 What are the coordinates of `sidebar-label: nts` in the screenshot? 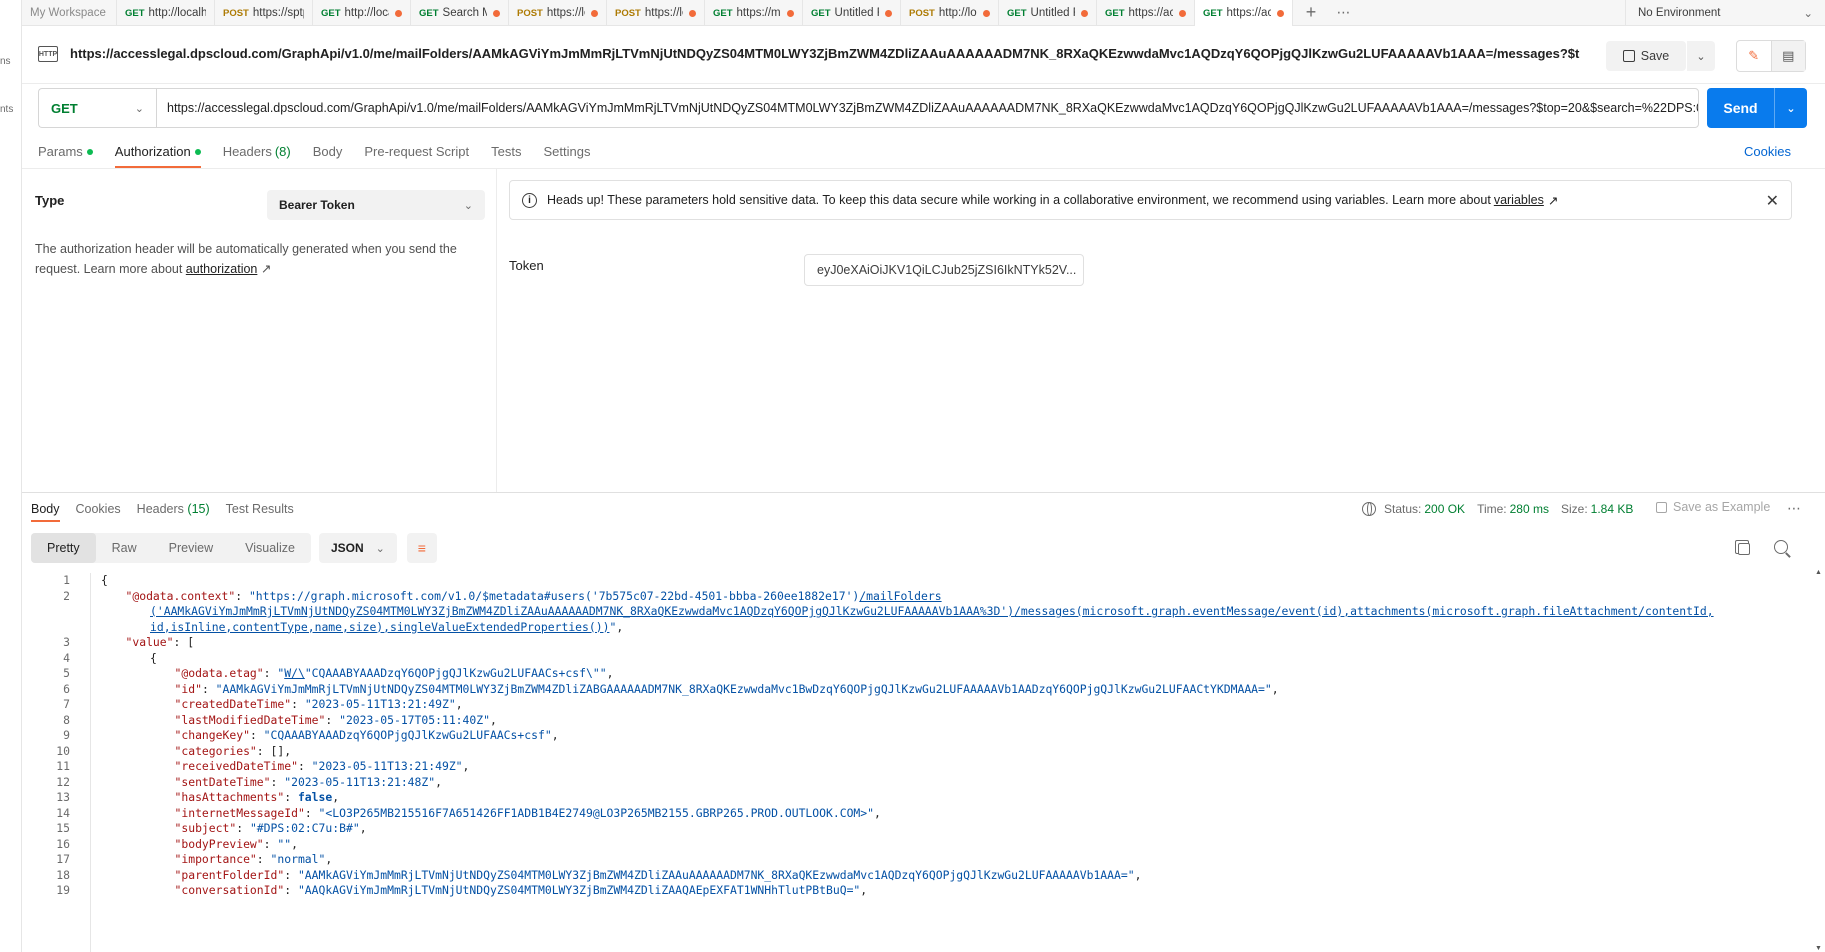 It's located at (6, 109).